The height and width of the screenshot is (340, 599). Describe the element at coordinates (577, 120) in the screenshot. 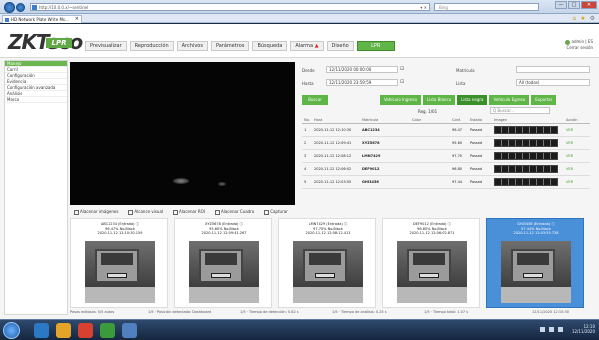

I see `col-action: Acción` at that location.